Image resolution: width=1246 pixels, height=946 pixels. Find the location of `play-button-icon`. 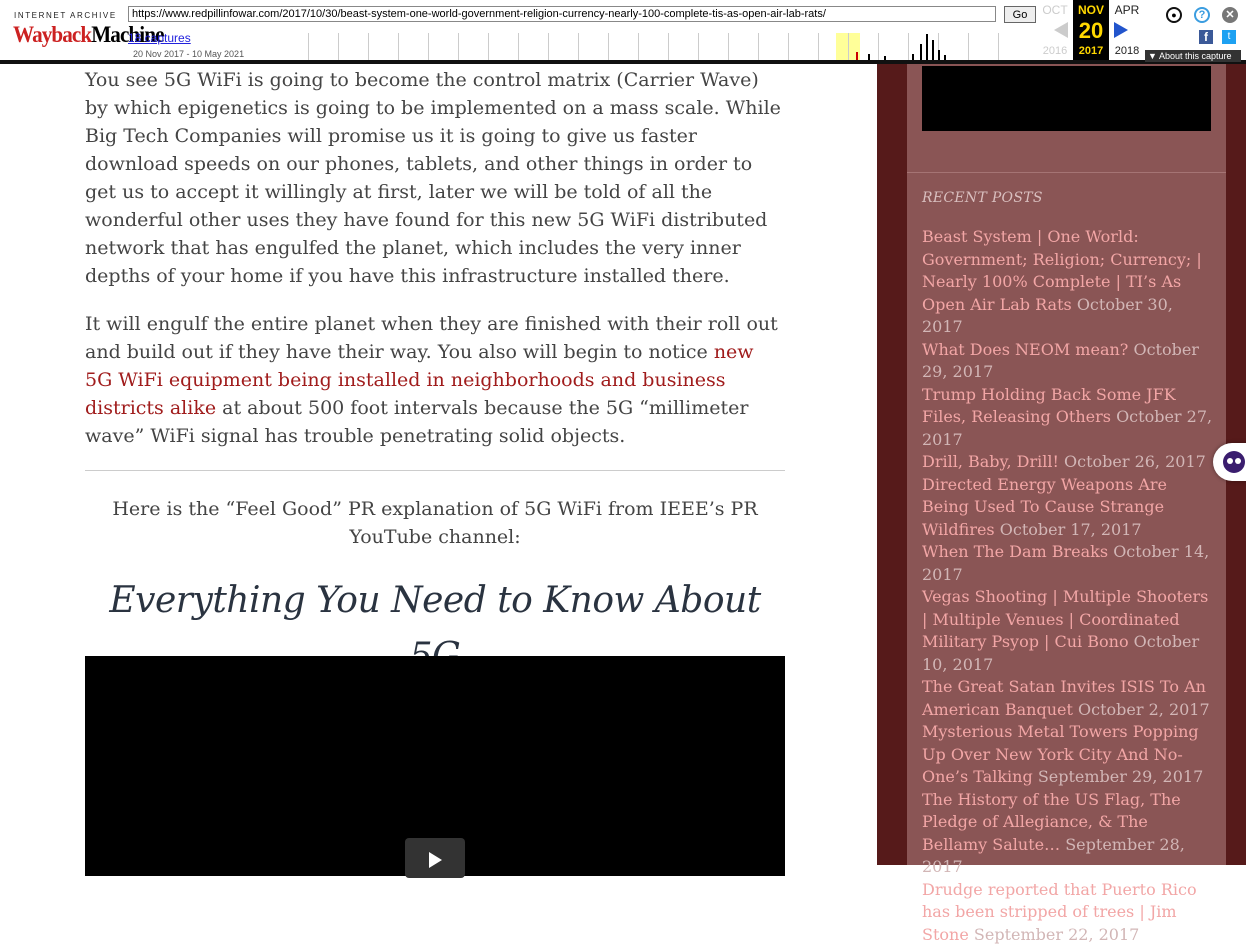

play-button-icon is located at coordinates (435, 858).